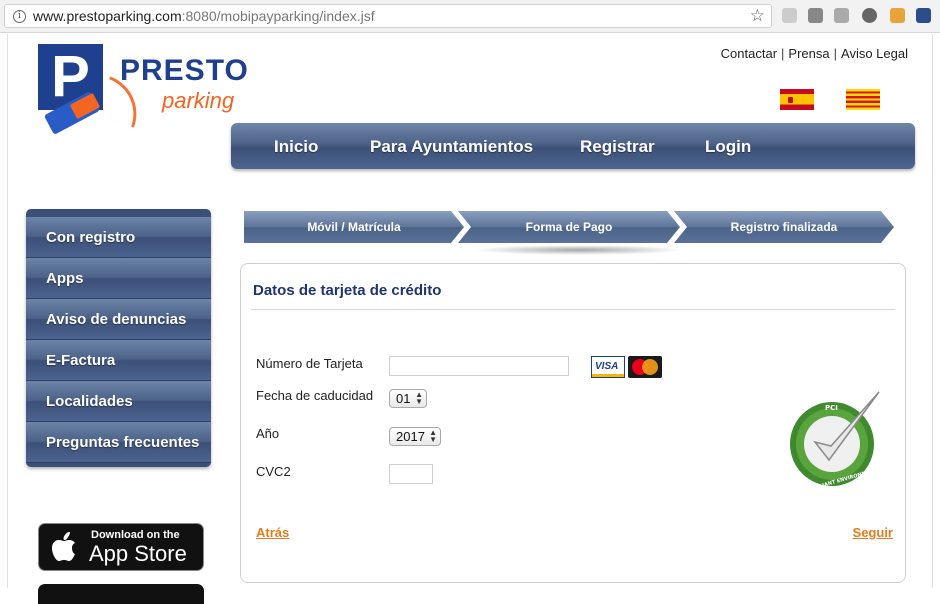 This screenshot has height=604, width=940. What do you see at coordinates (347, 290) in the screenshot?
I see `panel-title: Datos de tarjeta de crédito` at bounding box center [347, 290].